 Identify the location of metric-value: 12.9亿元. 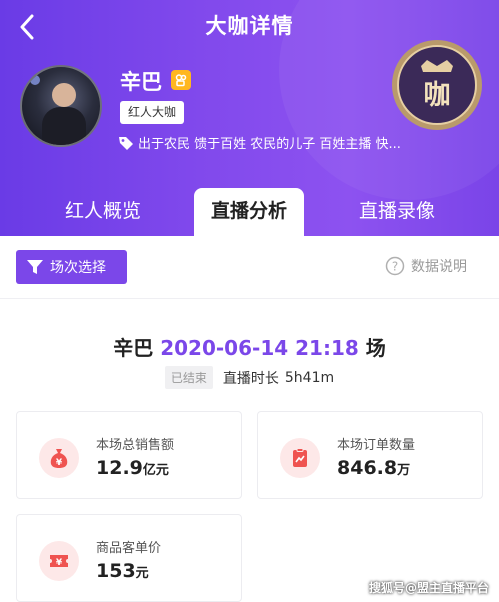
(132, 468).